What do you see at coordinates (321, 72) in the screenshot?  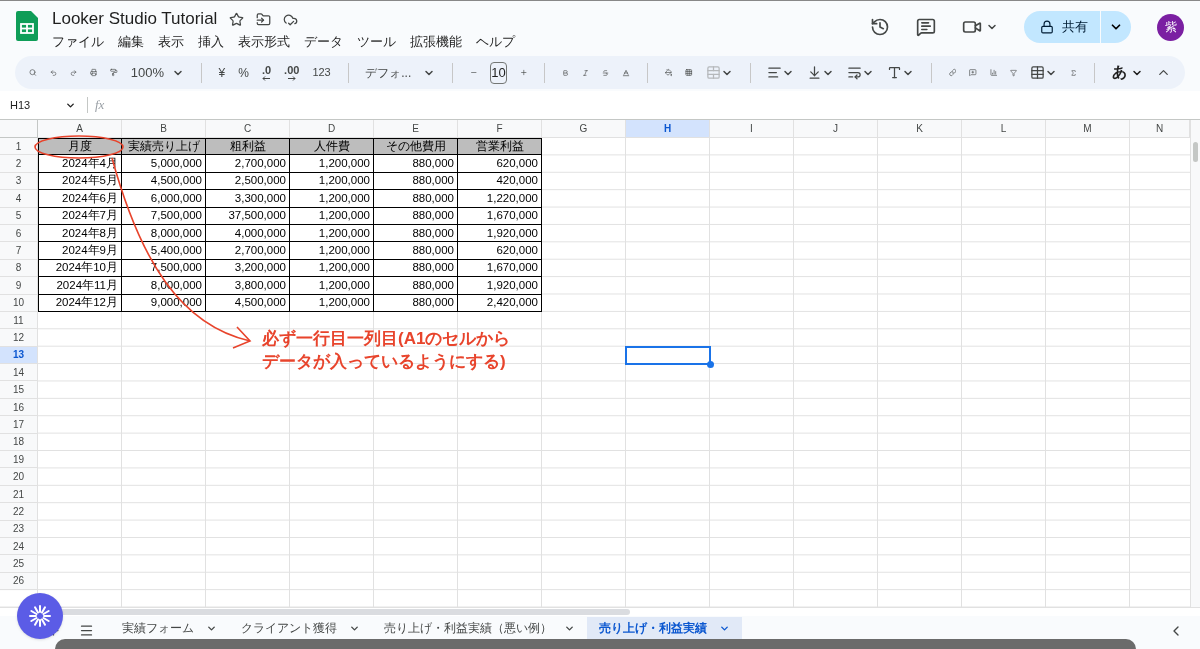 I see `number-format-button: 123` at bounding box center [321, 72].